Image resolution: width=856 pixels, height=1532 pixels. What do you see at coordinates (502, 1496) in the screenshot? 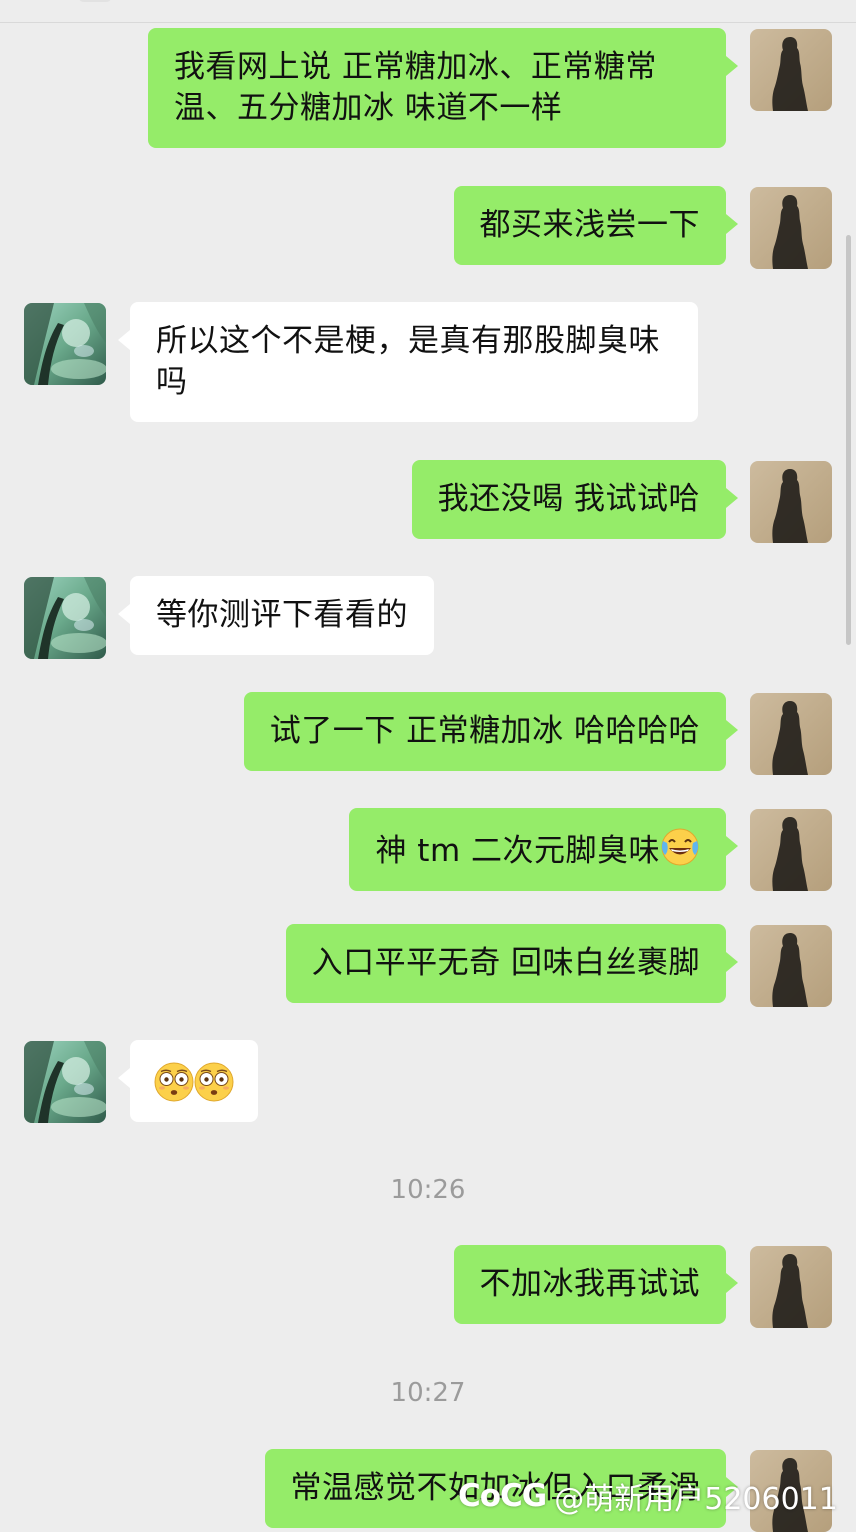
I see `watermark-logo: CoCG` at bounding box center [502, 1496].